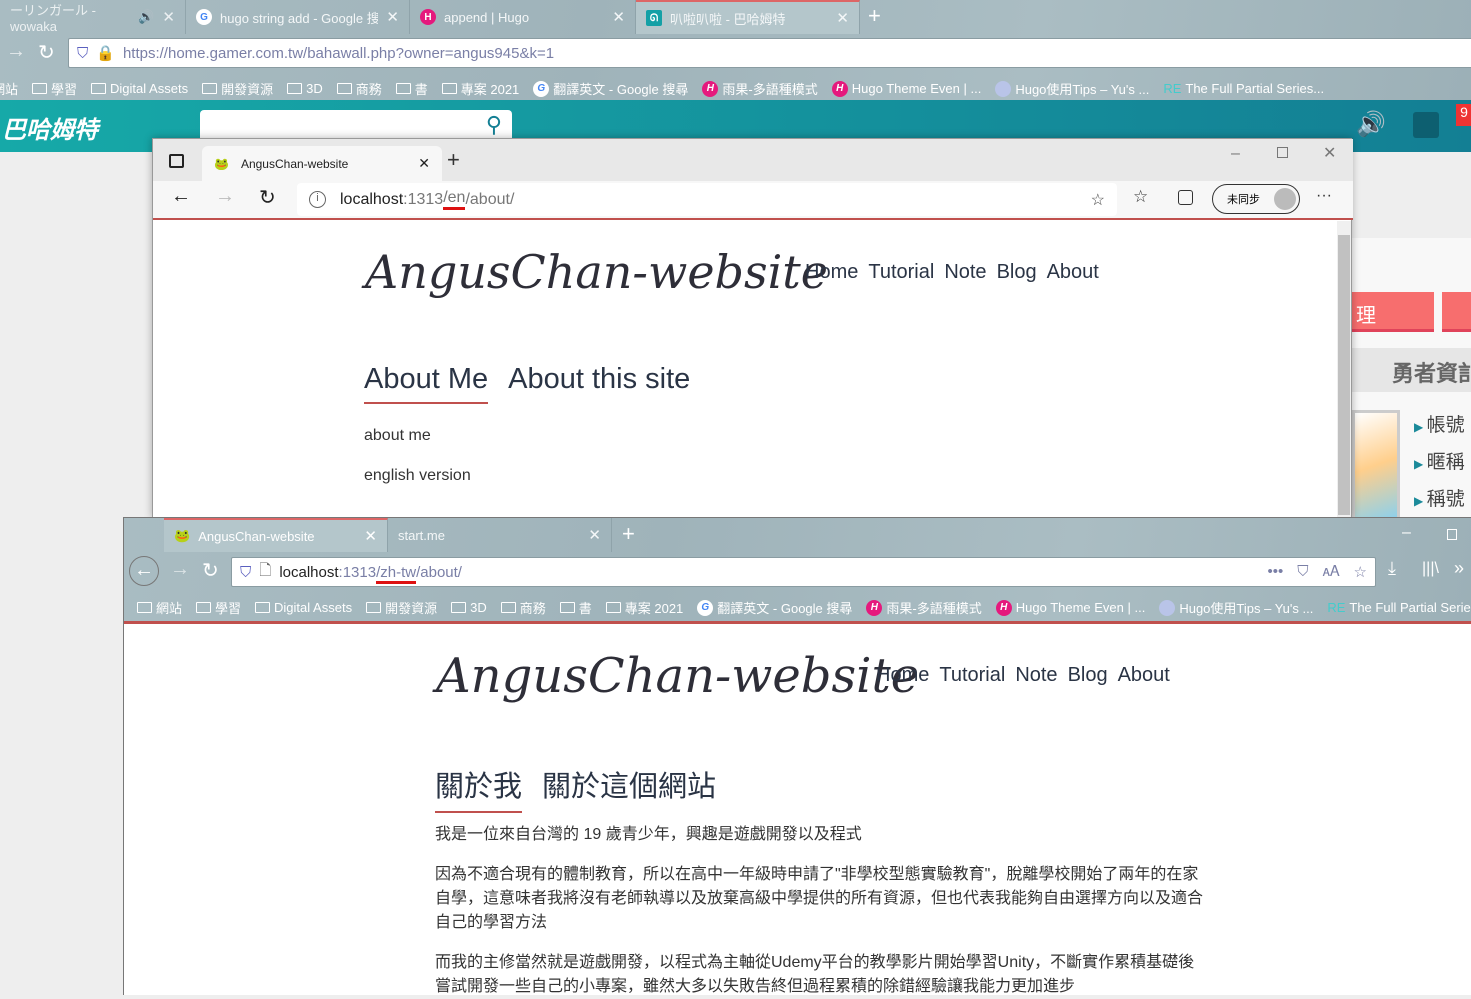  Describe the element at coordinates (1392, 568) in the screenshot. I see `download-icon: ⤓` at that location.